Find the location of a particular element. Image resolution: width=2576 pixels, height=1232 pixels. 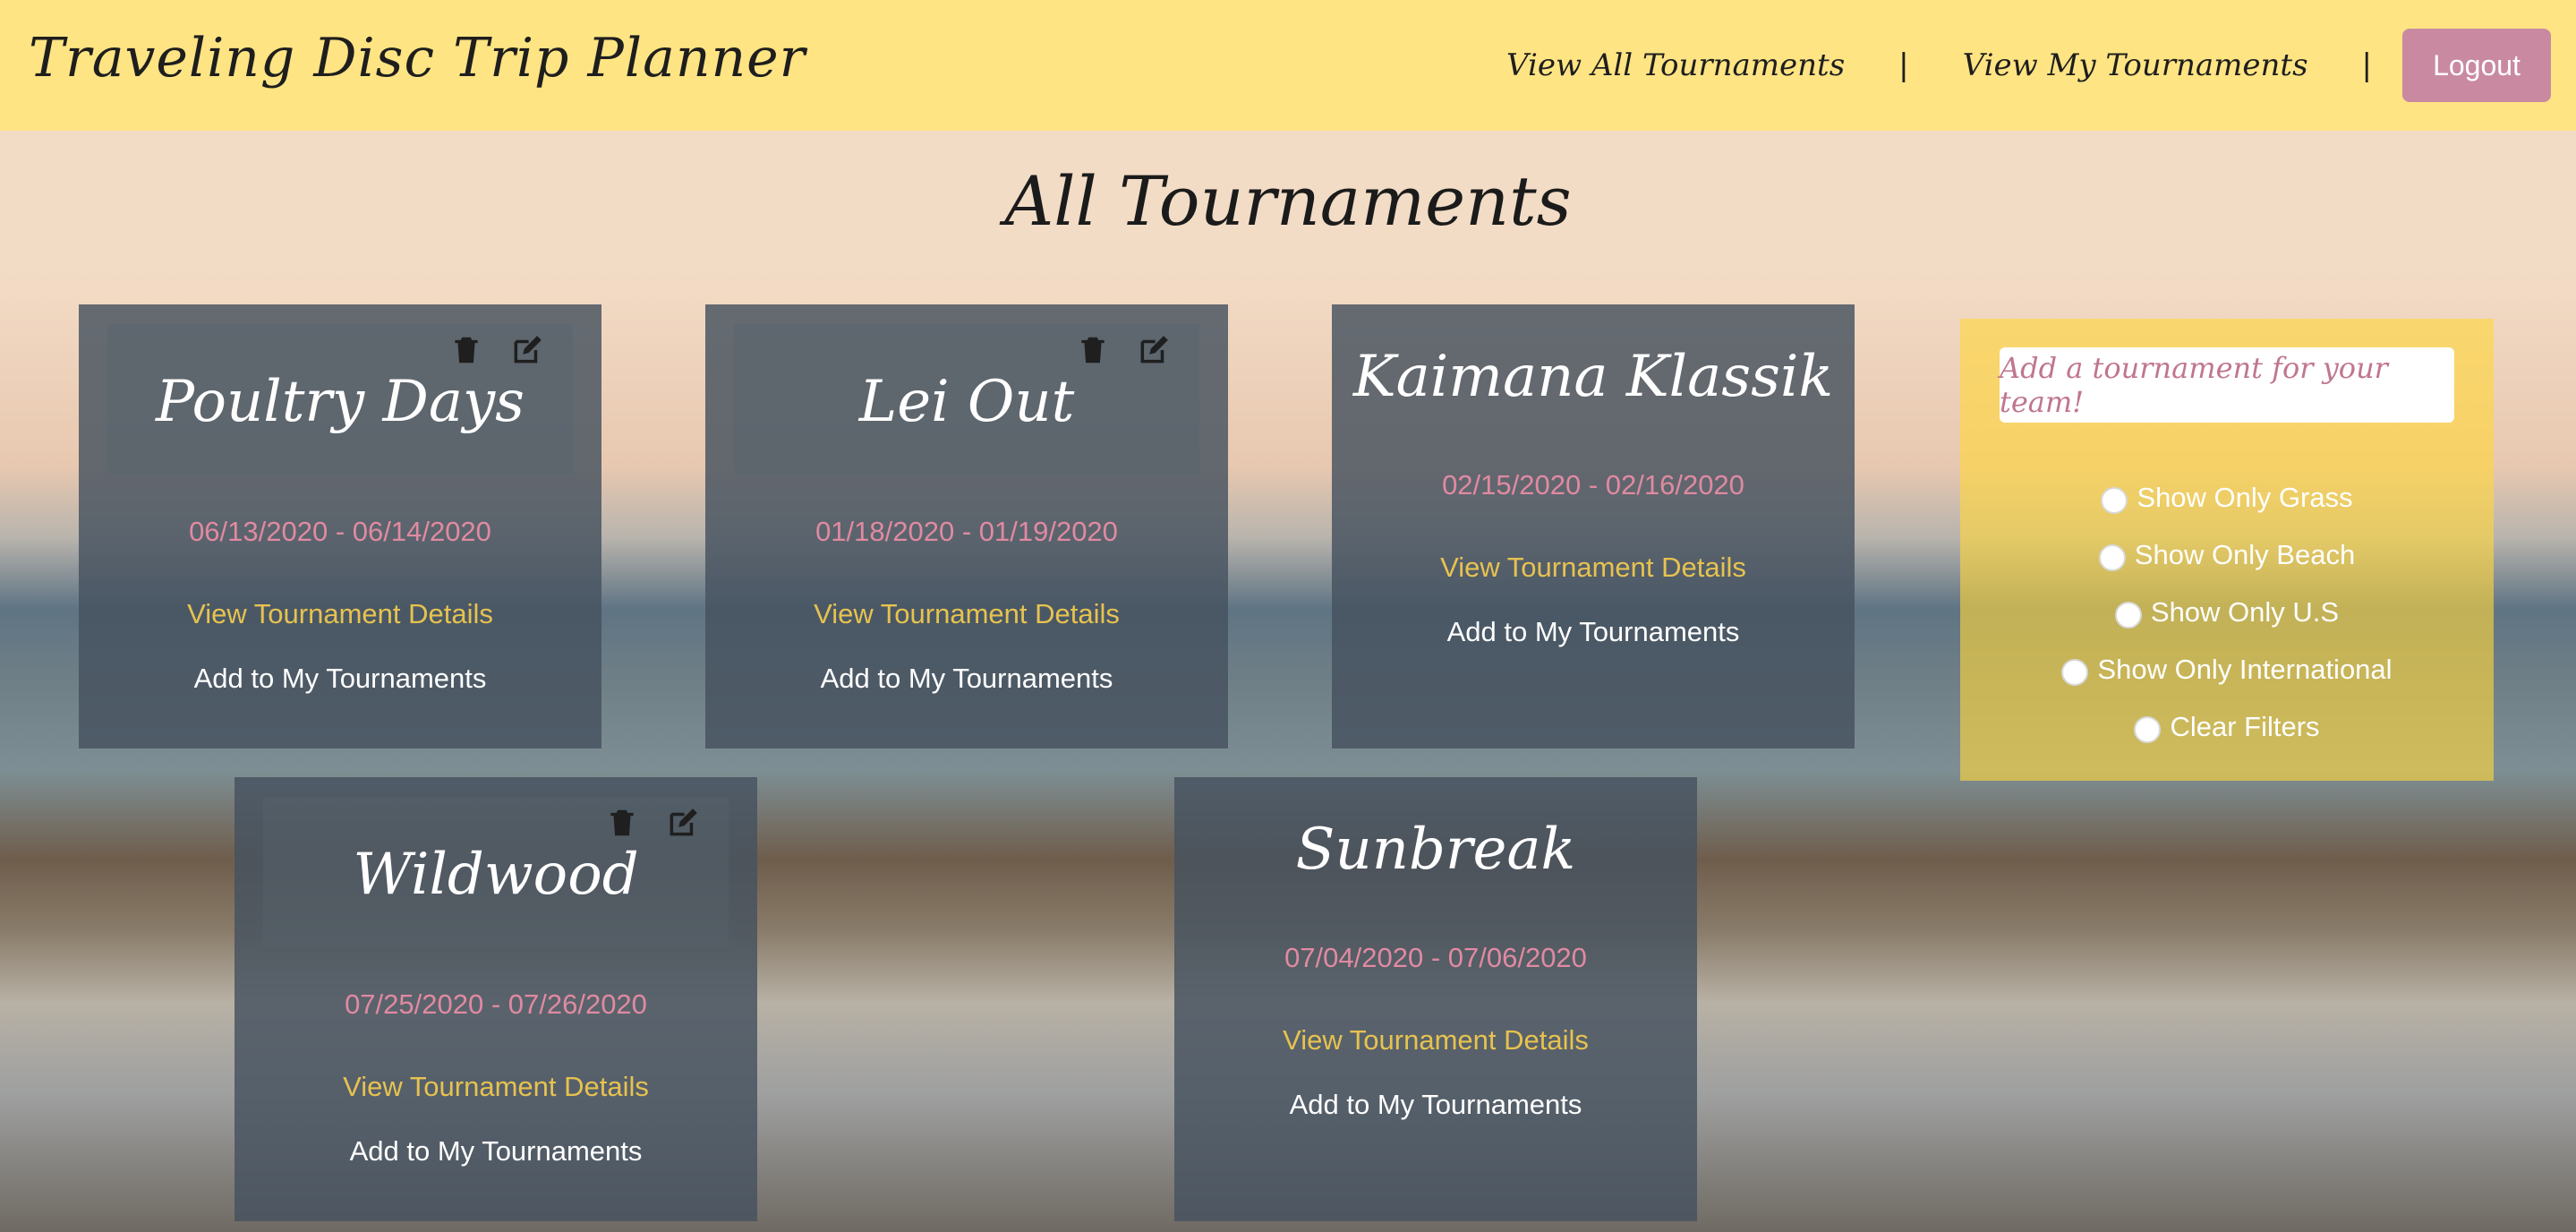

page-title: All Tournaments is located at coordinates (1288, 201).